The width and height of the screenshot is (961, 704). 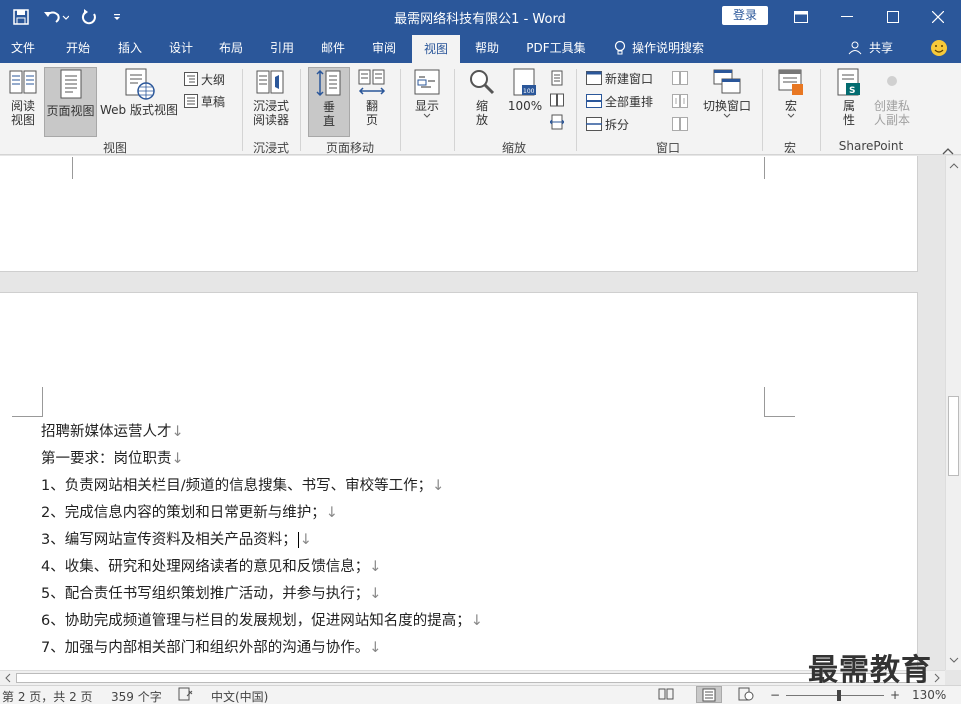 What do you see at coordinates (204, 79) in the screenshot?
I see `outline-button: 大纲` at bounding box center [204, 79].